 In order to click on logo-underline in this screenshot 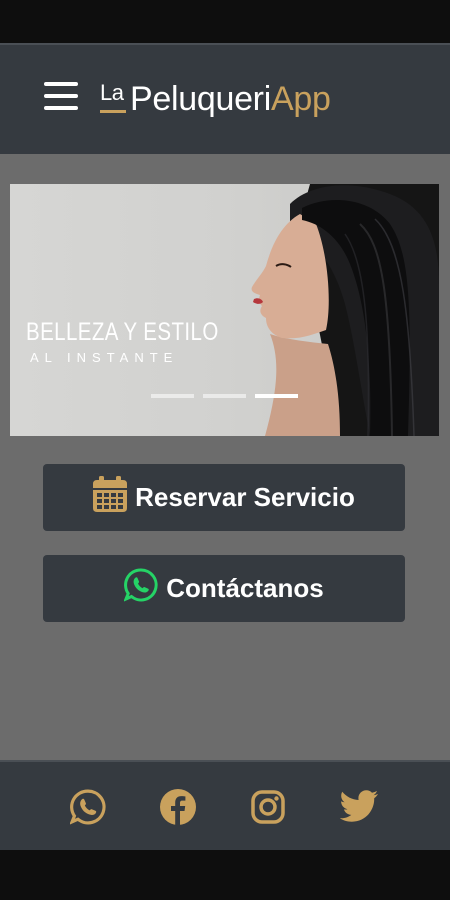, I will do `click(113, 111)`.